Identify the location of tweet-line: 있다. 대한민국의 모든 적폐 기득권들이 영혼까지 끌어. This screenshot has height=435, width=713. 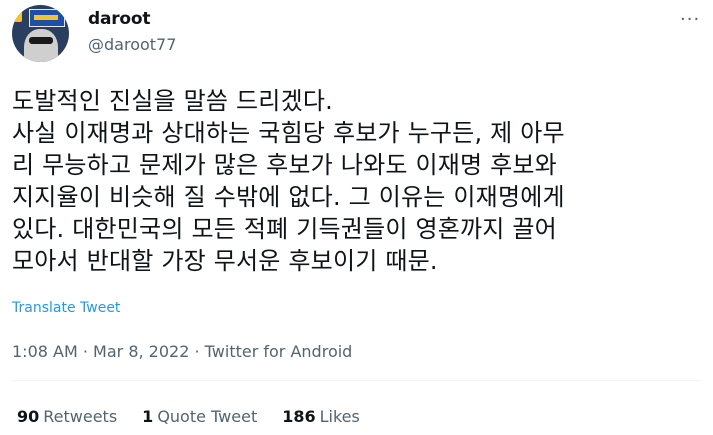
(284, 229).